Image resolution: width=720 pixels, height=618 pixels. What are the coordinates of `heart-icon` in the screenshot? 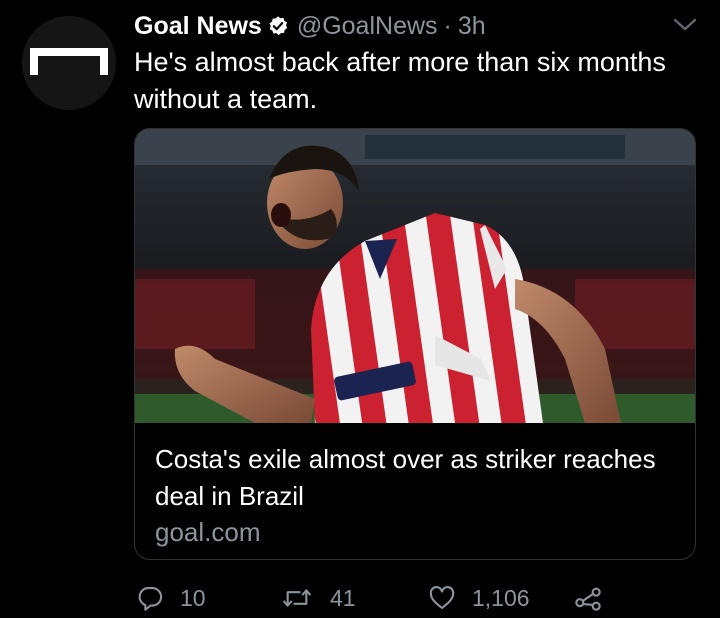 It's located at (442, 597).